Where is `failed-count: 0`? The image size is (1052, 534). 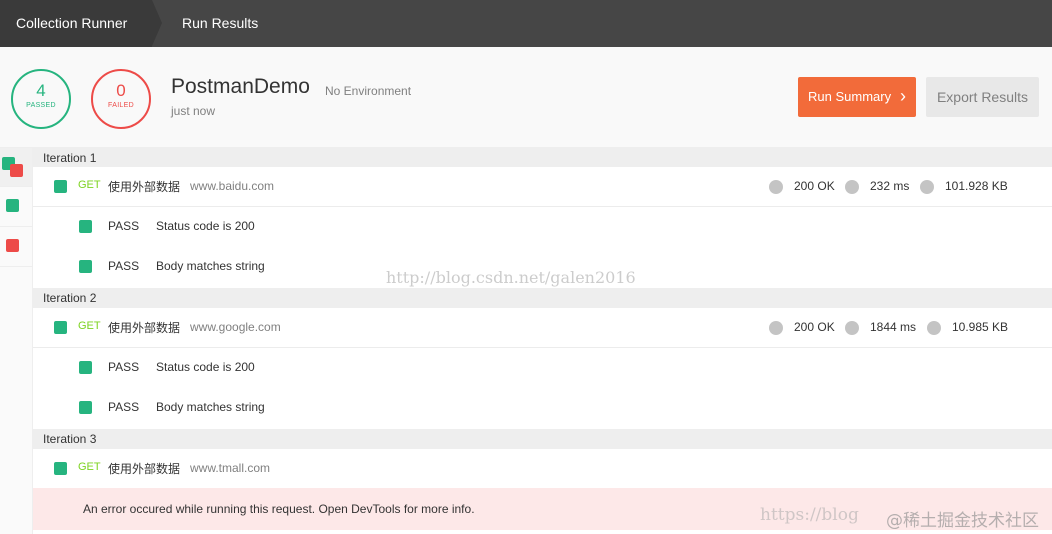 failed-count: 0 is located at coordinates (121, 90).